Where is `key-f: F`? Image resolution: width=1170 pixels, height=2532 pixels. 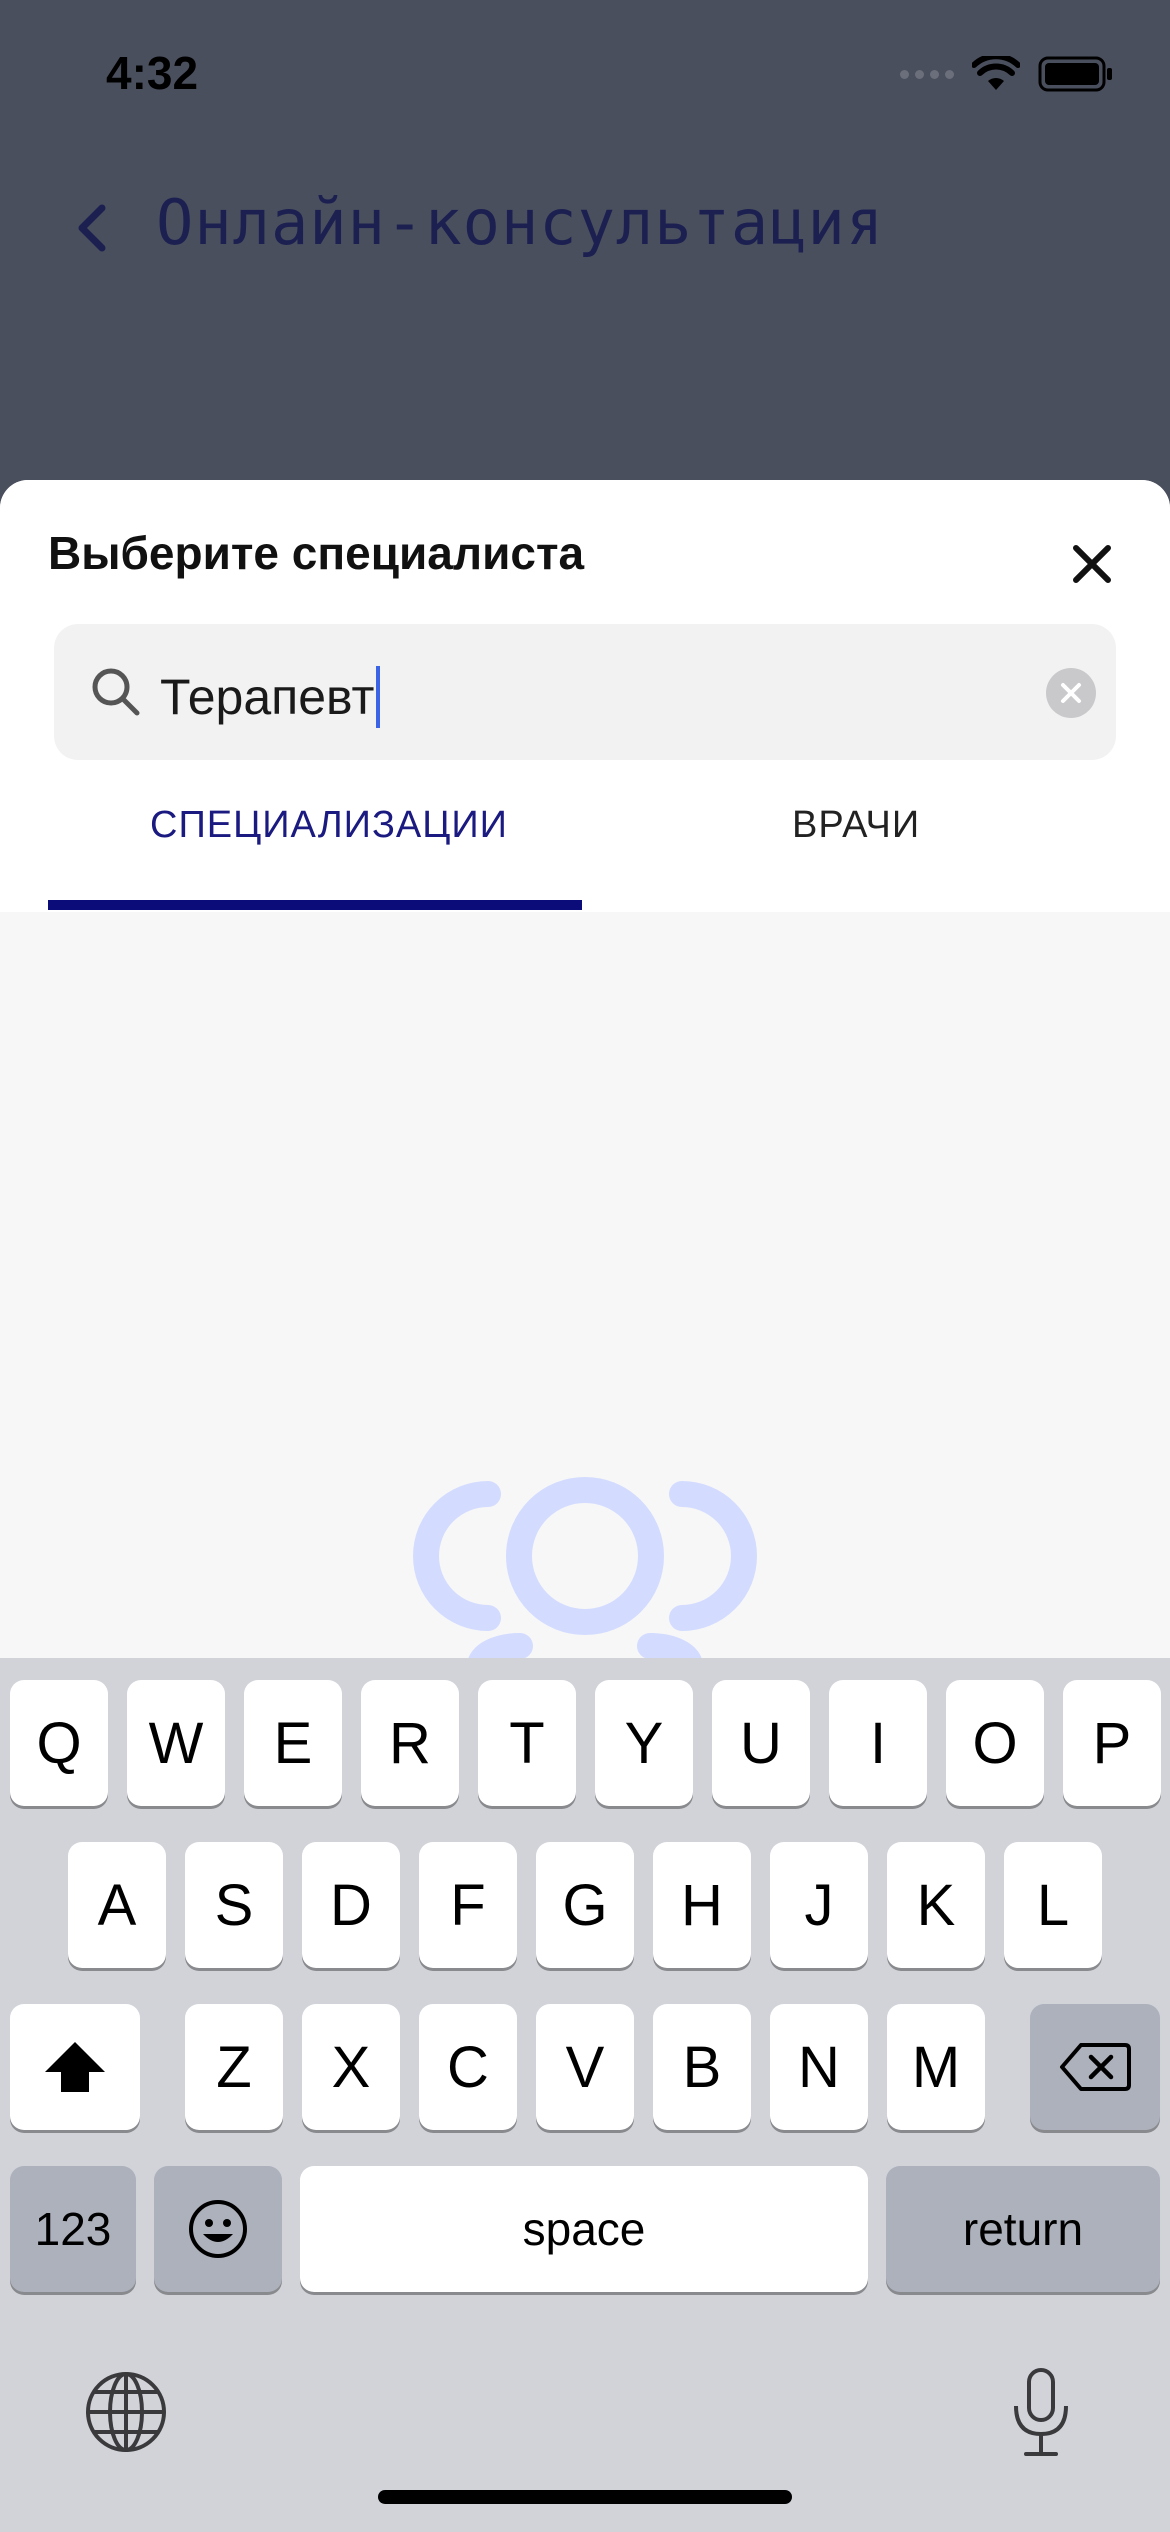
key-f: F is located at coordinates (468, 1905).